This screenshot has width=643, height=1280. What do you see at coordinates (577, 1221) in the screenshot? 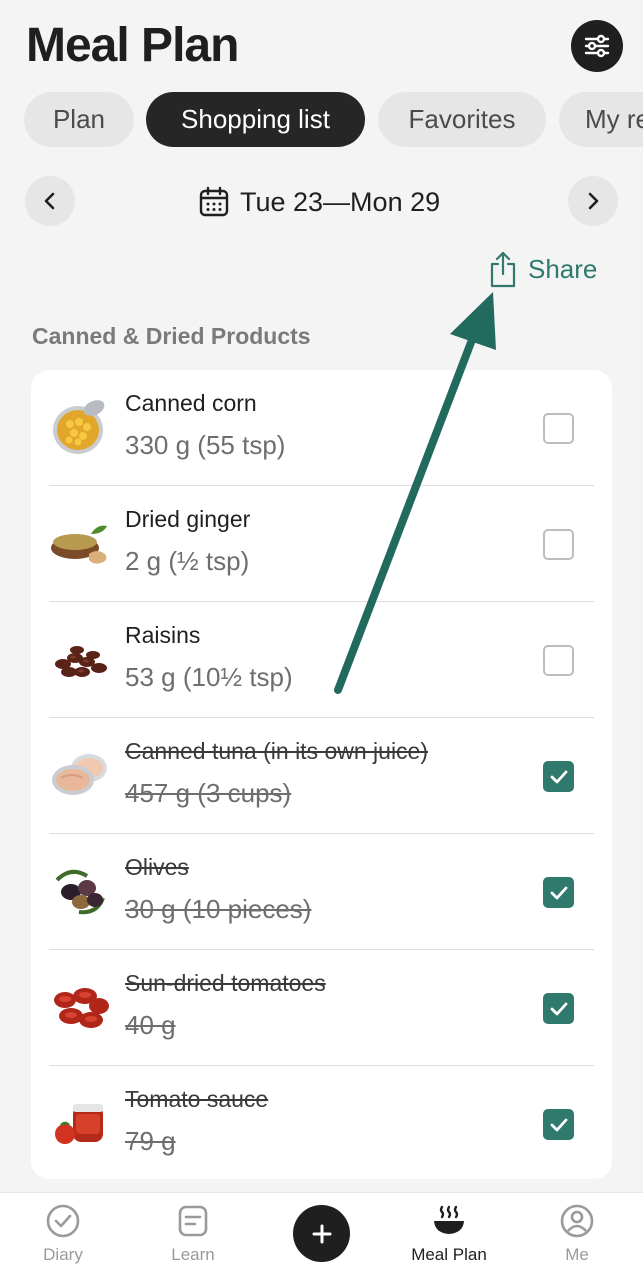
I see `profile-icon` at bounding box center [577, 1221].